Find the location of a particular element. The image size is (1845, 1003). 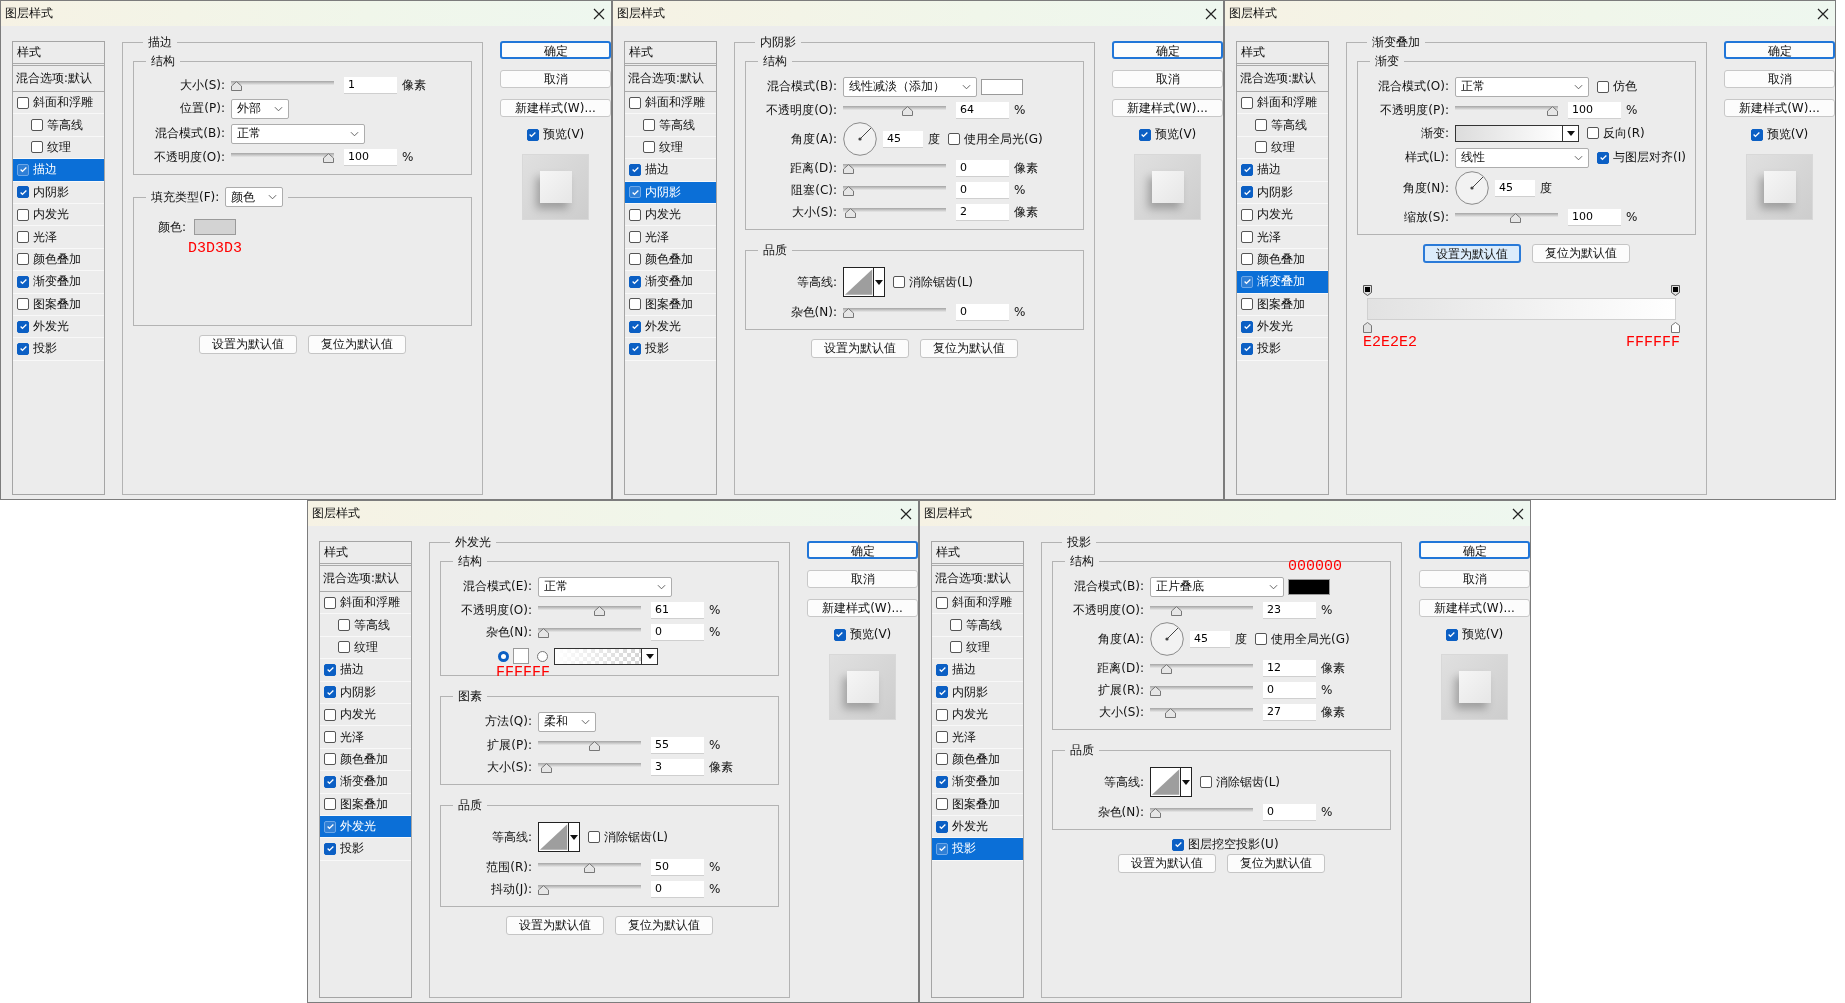

style-list-item: 混合选项:默认 is located at coordinates (365, 579).